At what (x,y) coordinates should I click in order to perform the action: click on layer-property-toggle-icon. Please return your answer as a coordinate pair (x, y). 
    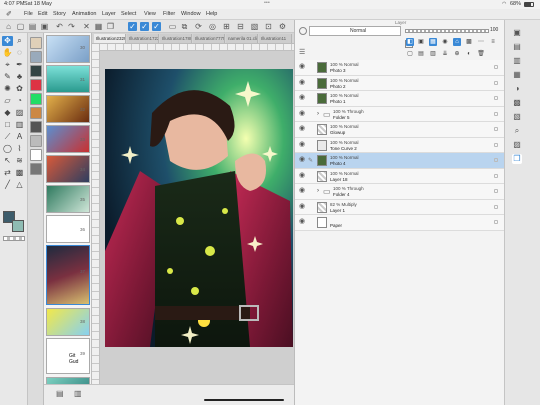
    Looking at the image, I should click on (303, 31).